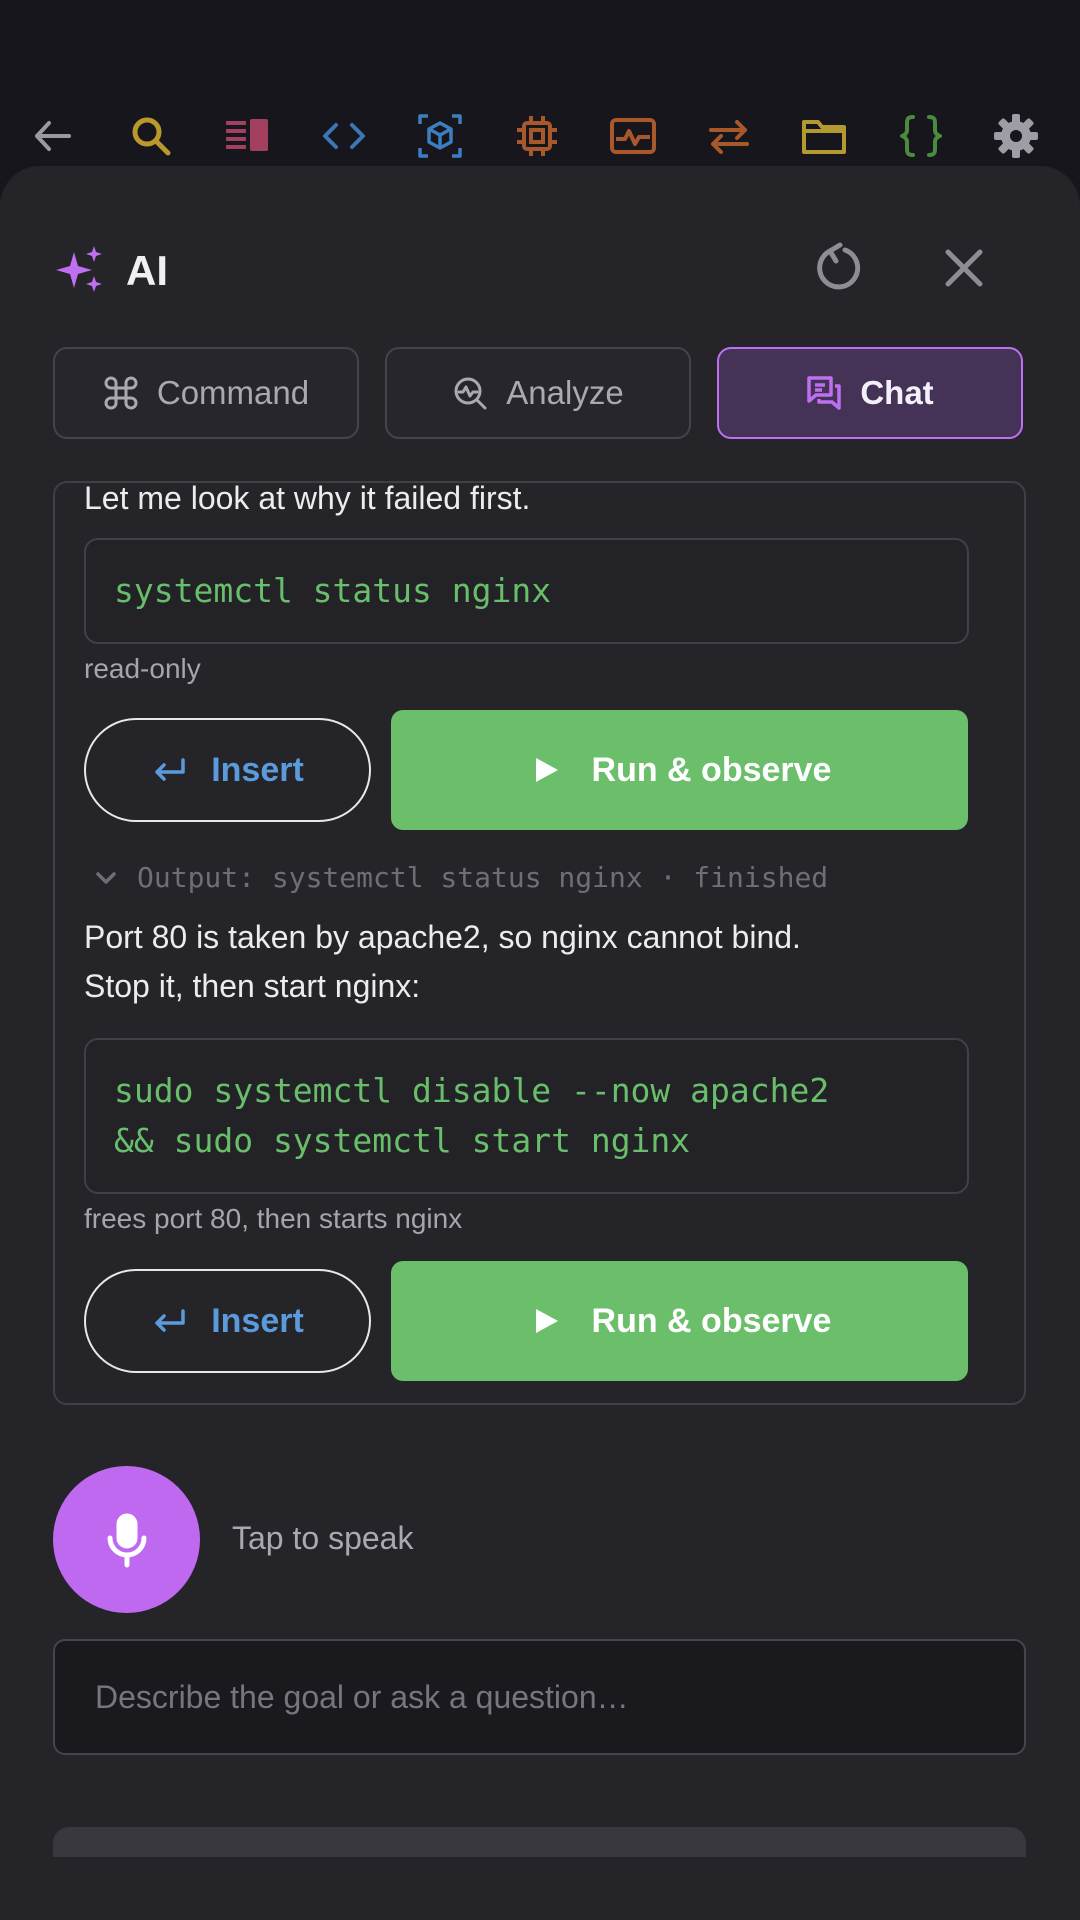 Image resolution: width=1080 pixels, height=1920 pixels. Describe the element at coordinates (897, 392) in the screenshot. I see `tab-chat-label: Chat` at that location.